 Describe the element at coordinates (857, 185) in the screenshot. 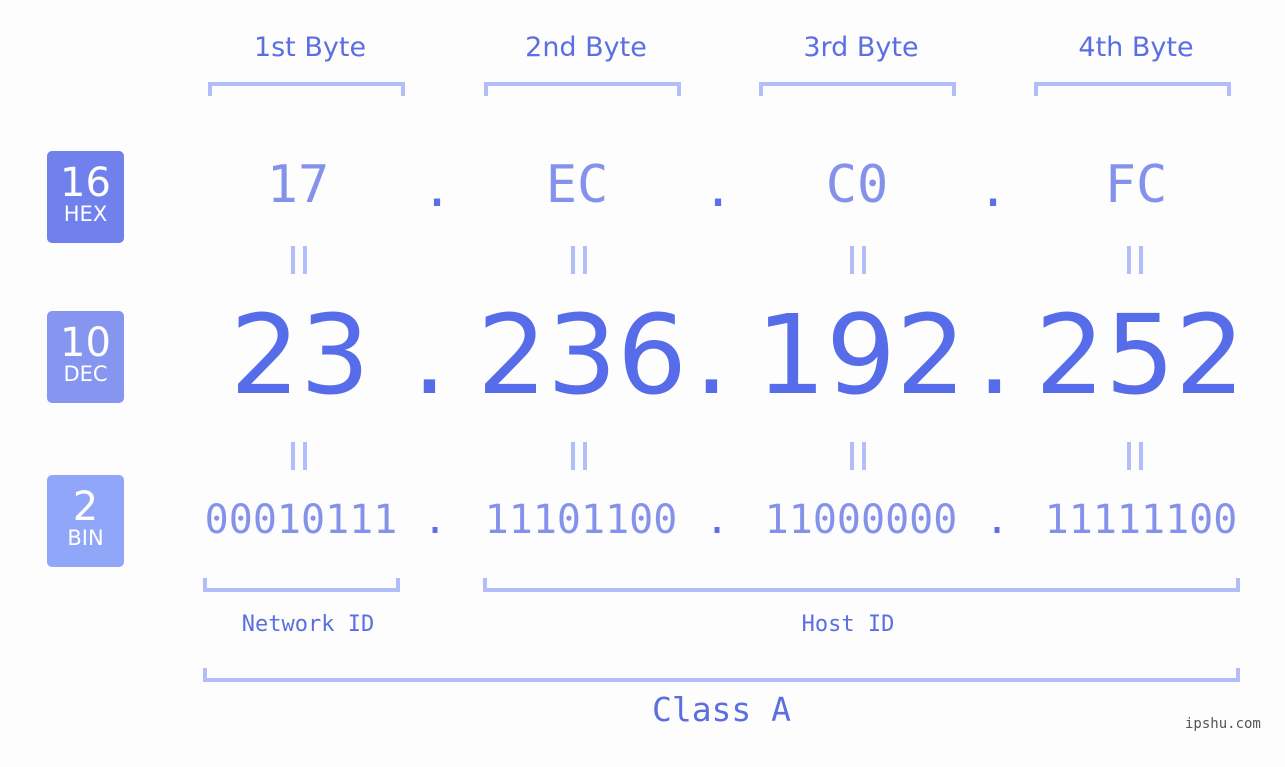

I see `hex-byte-3: C0` at that location.